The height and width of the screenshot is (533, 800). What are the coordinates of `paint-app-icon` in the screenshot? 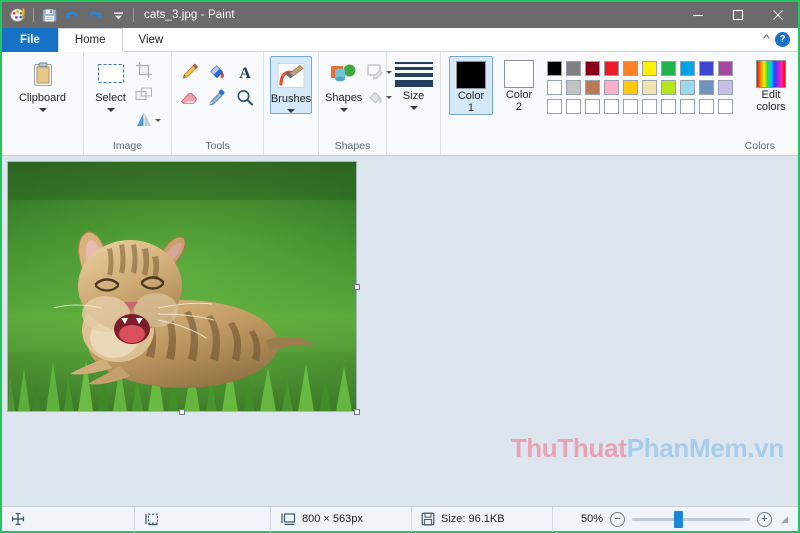 It's located at (18, 15).